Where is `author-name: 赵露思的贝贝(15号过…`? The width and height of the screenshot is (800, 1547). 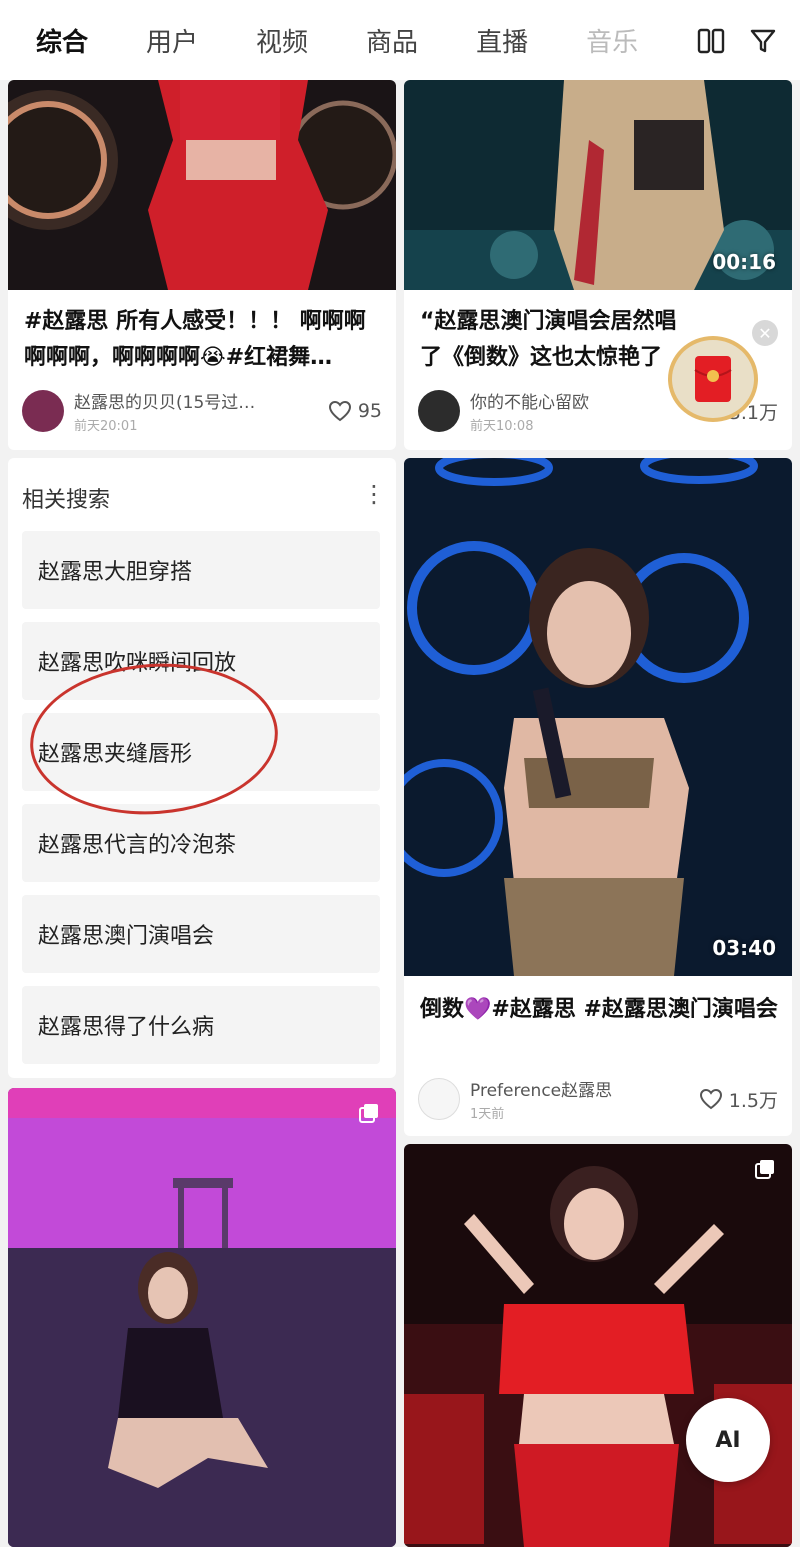 author-name: 赵露思的贝贝(15号过… is located at coordinates (197, 400).